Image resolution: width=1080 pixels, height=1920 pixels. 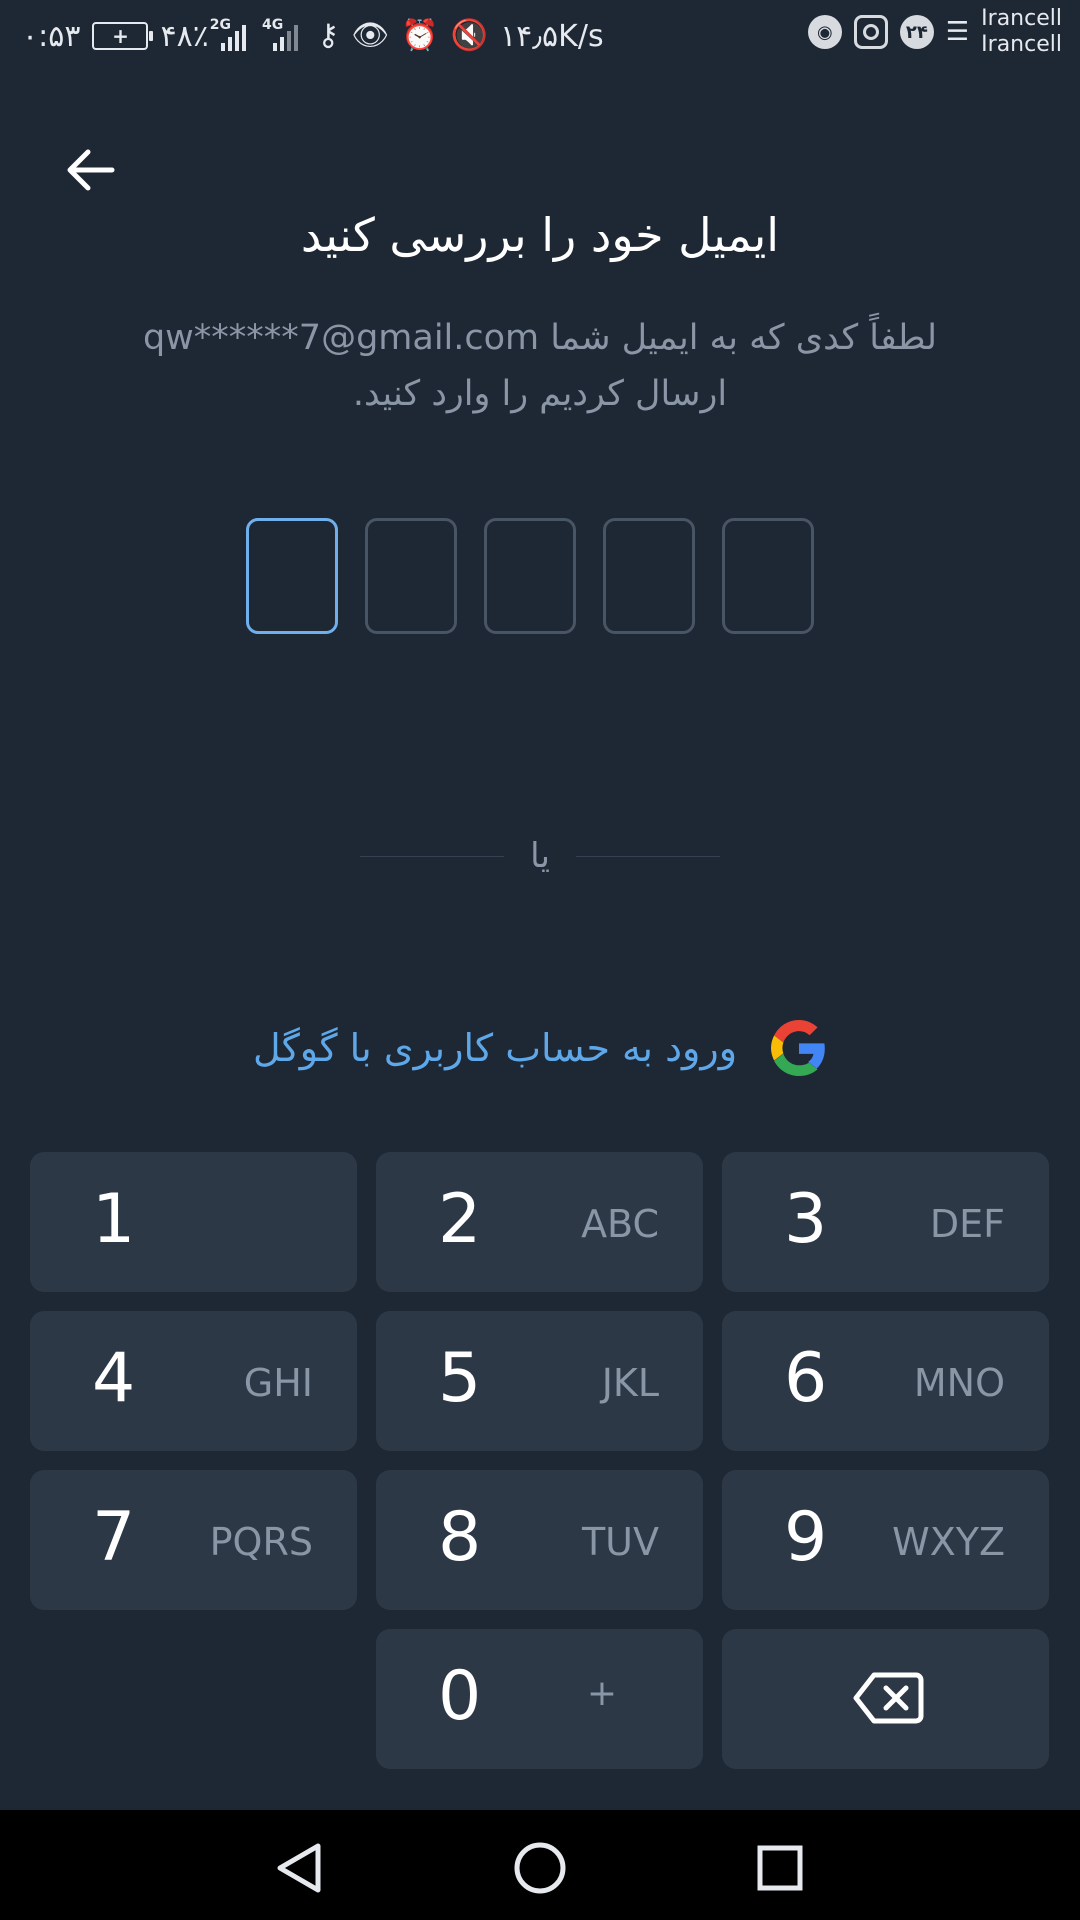 I want to click on back-button, so click(x=97, y=170).